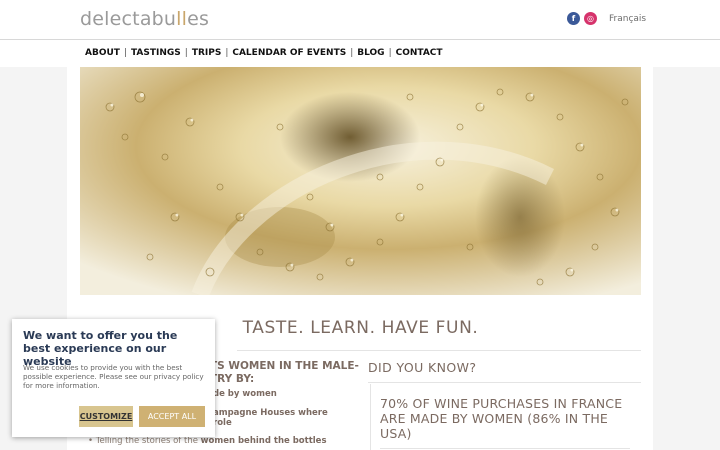 The image size is (720, 450). I want to click on site-logo: delectabulles, so click(144, 19).